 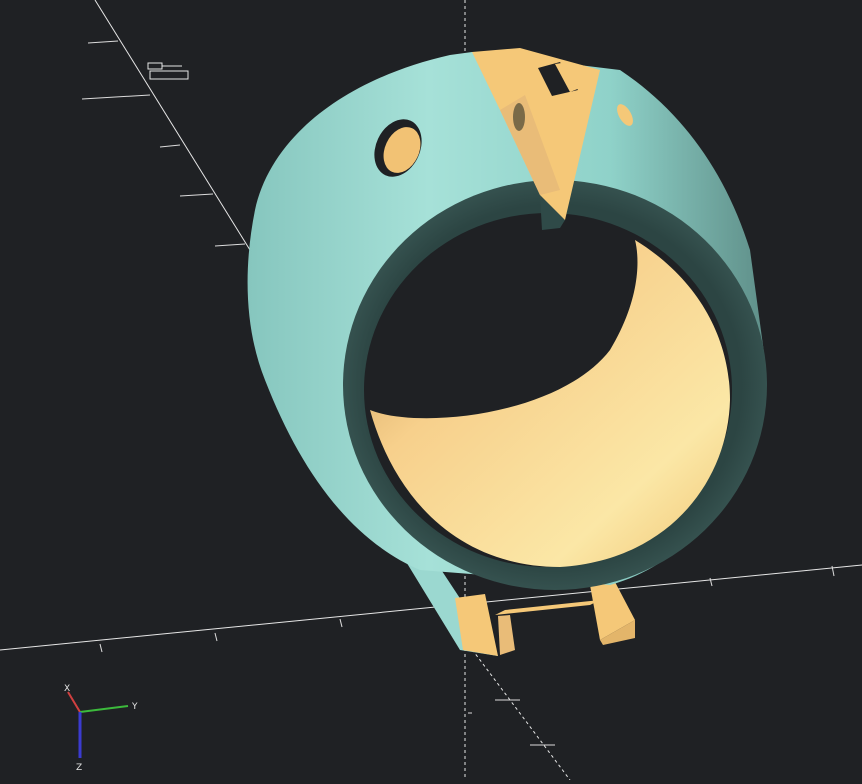 What do you see at coordinates (104, 709) in the screenshot?
I see `gizmo-y-axis` at bounding box center [104, 709].